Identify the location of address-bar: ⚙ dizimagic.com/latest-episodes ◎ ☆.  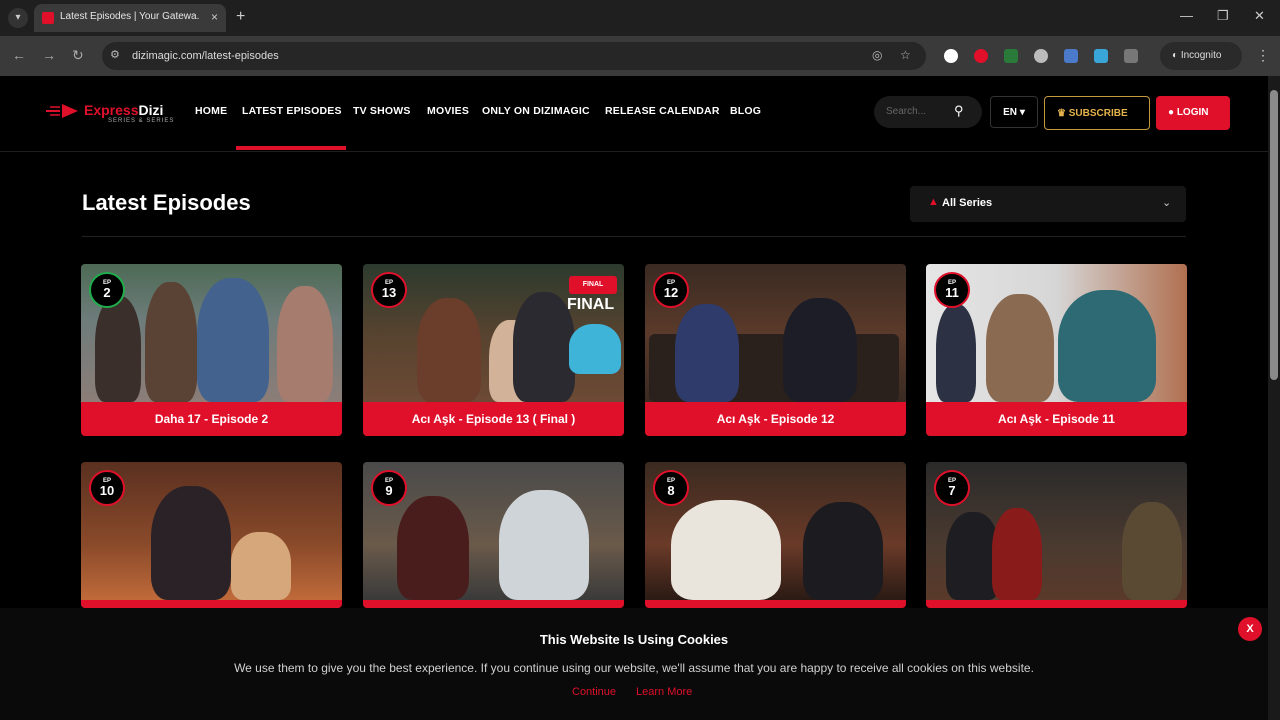
(514, 56).